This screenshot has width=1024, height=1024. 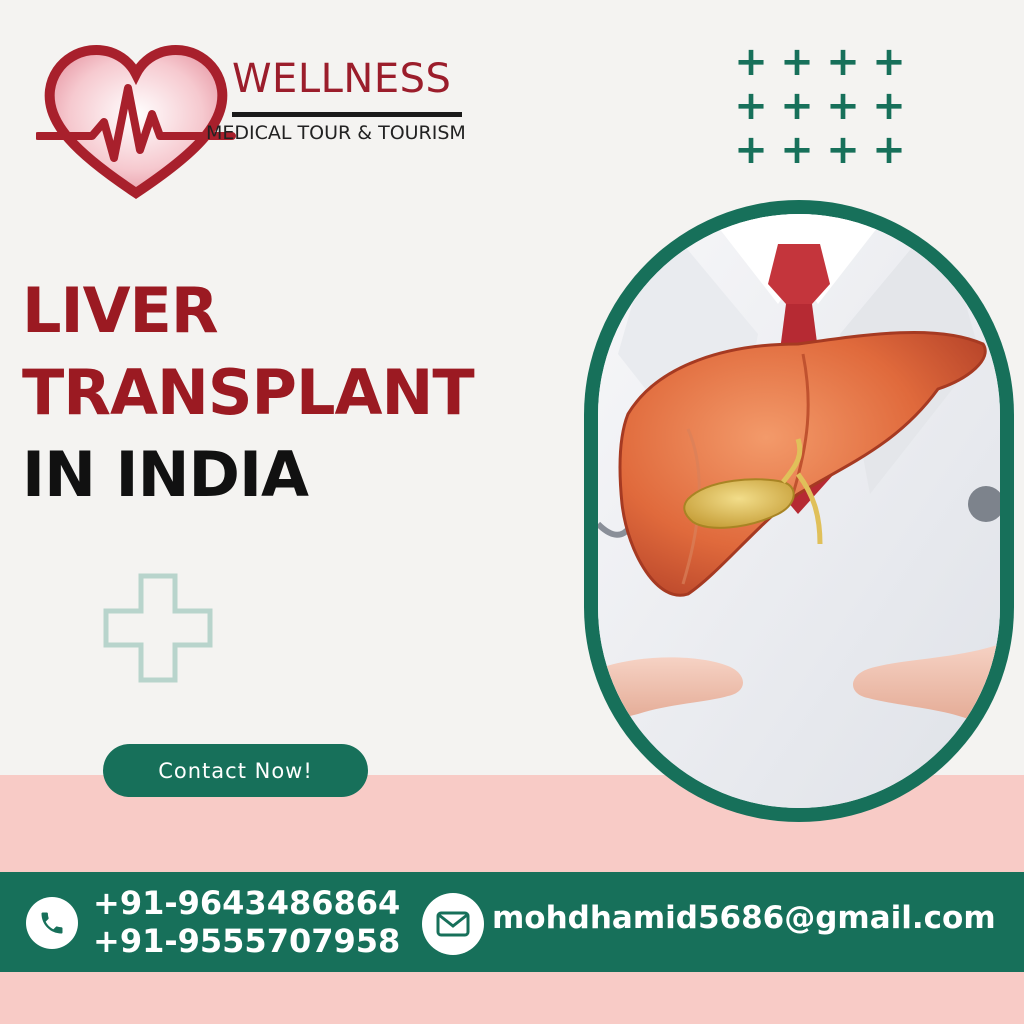 What do you see at coordinates (158, 628) in the screenshot?
I see `medical-cross-icon` at bounding box center [158, 628].